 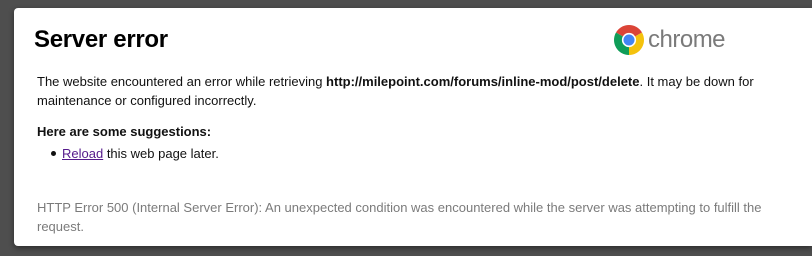 I want to click on chrome-logo-icon, so click(x=629, y=40).